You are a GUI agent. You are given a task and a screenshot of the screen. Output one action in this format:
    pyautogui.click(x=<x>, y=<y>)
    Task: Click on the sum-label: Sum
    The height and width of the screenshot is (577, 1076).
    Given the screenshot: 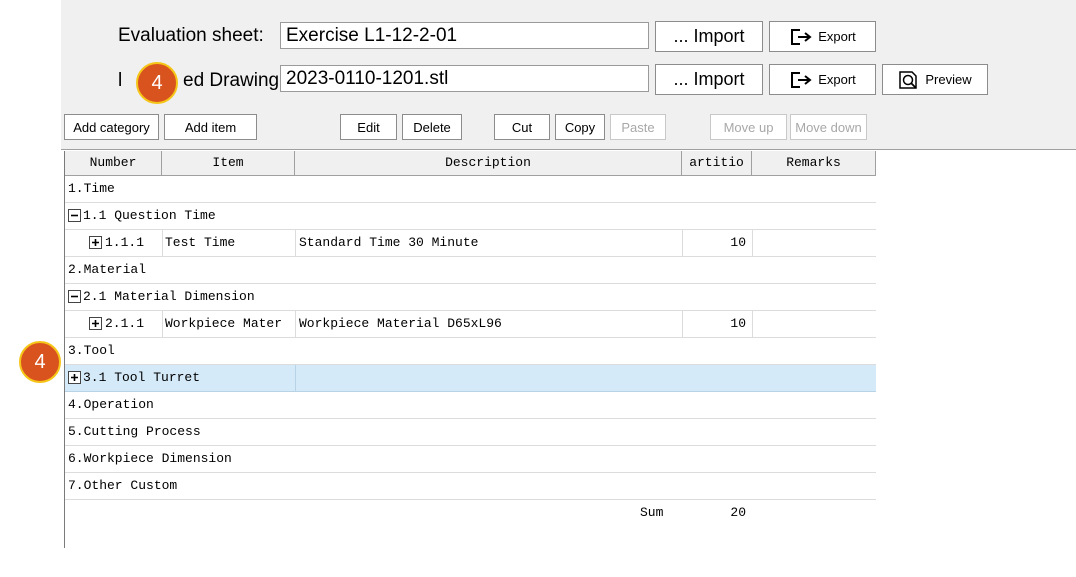 What is the action you would take?
    pyautogui.click(x=652, y=512)
    